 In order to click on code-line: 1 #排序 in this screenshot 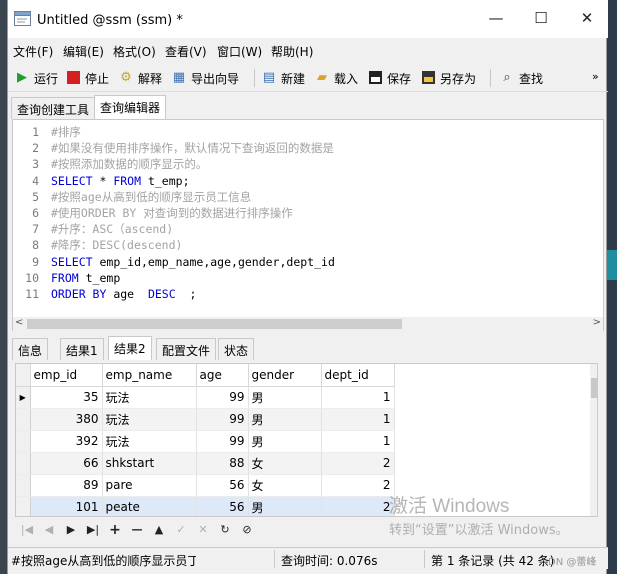, I will do `click(174, 132)`.